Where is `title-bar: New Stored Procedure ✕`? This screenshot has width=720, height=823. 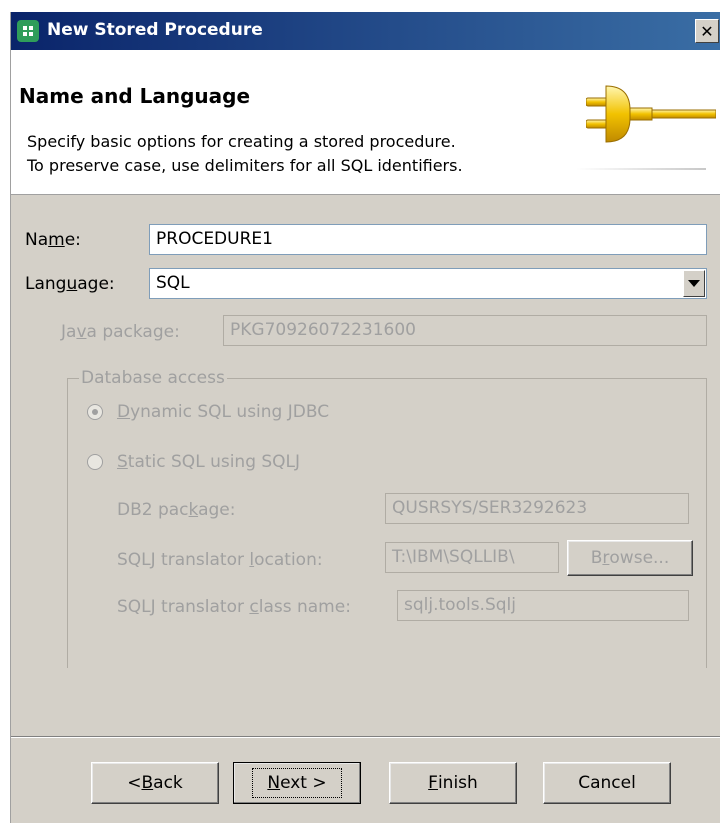 title-bar: New Stored Procedure ✕ is located at coordinates (365, 31).